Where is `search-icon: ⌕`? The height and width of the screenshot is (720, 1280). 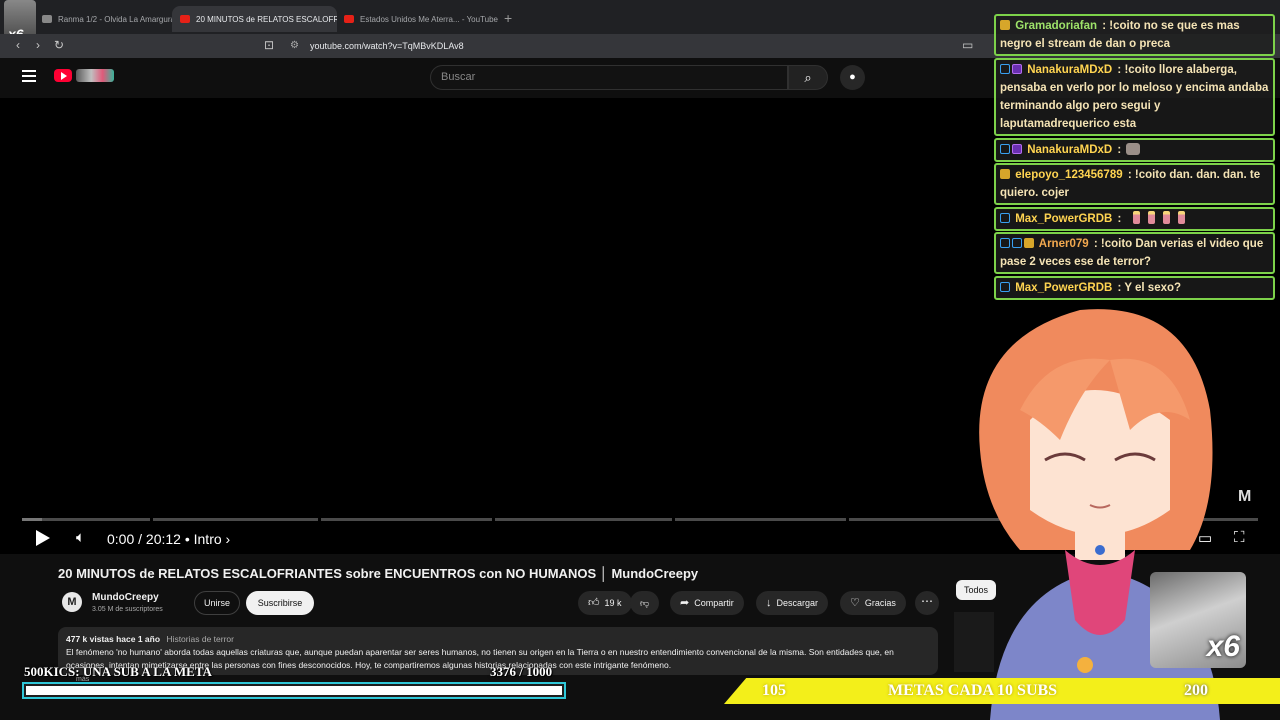 search-icon: ⌕ is located at coordinates (808, 77).